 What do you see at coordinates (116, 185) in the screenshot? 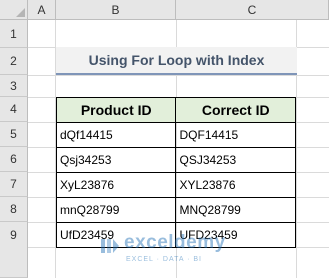
I see `product-id-cell: XyL23876` at bounding box center [116, 185].